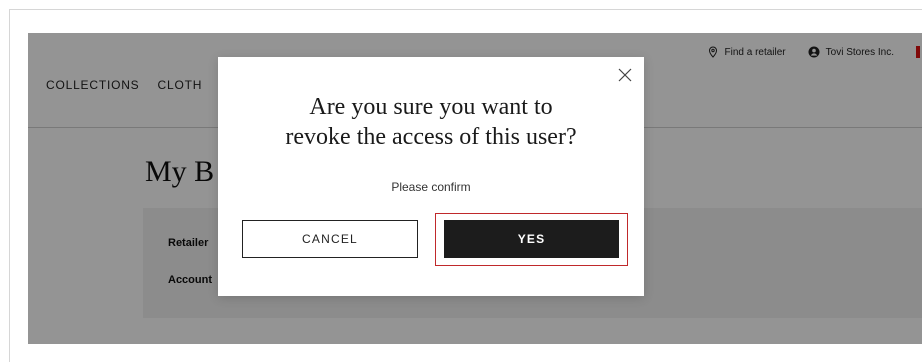 The width and height of the screenshot is (922, 362). Describe the element at coordinates (330, 239) in the screenshot. I see `cancel-button: CANCEL` at that location.